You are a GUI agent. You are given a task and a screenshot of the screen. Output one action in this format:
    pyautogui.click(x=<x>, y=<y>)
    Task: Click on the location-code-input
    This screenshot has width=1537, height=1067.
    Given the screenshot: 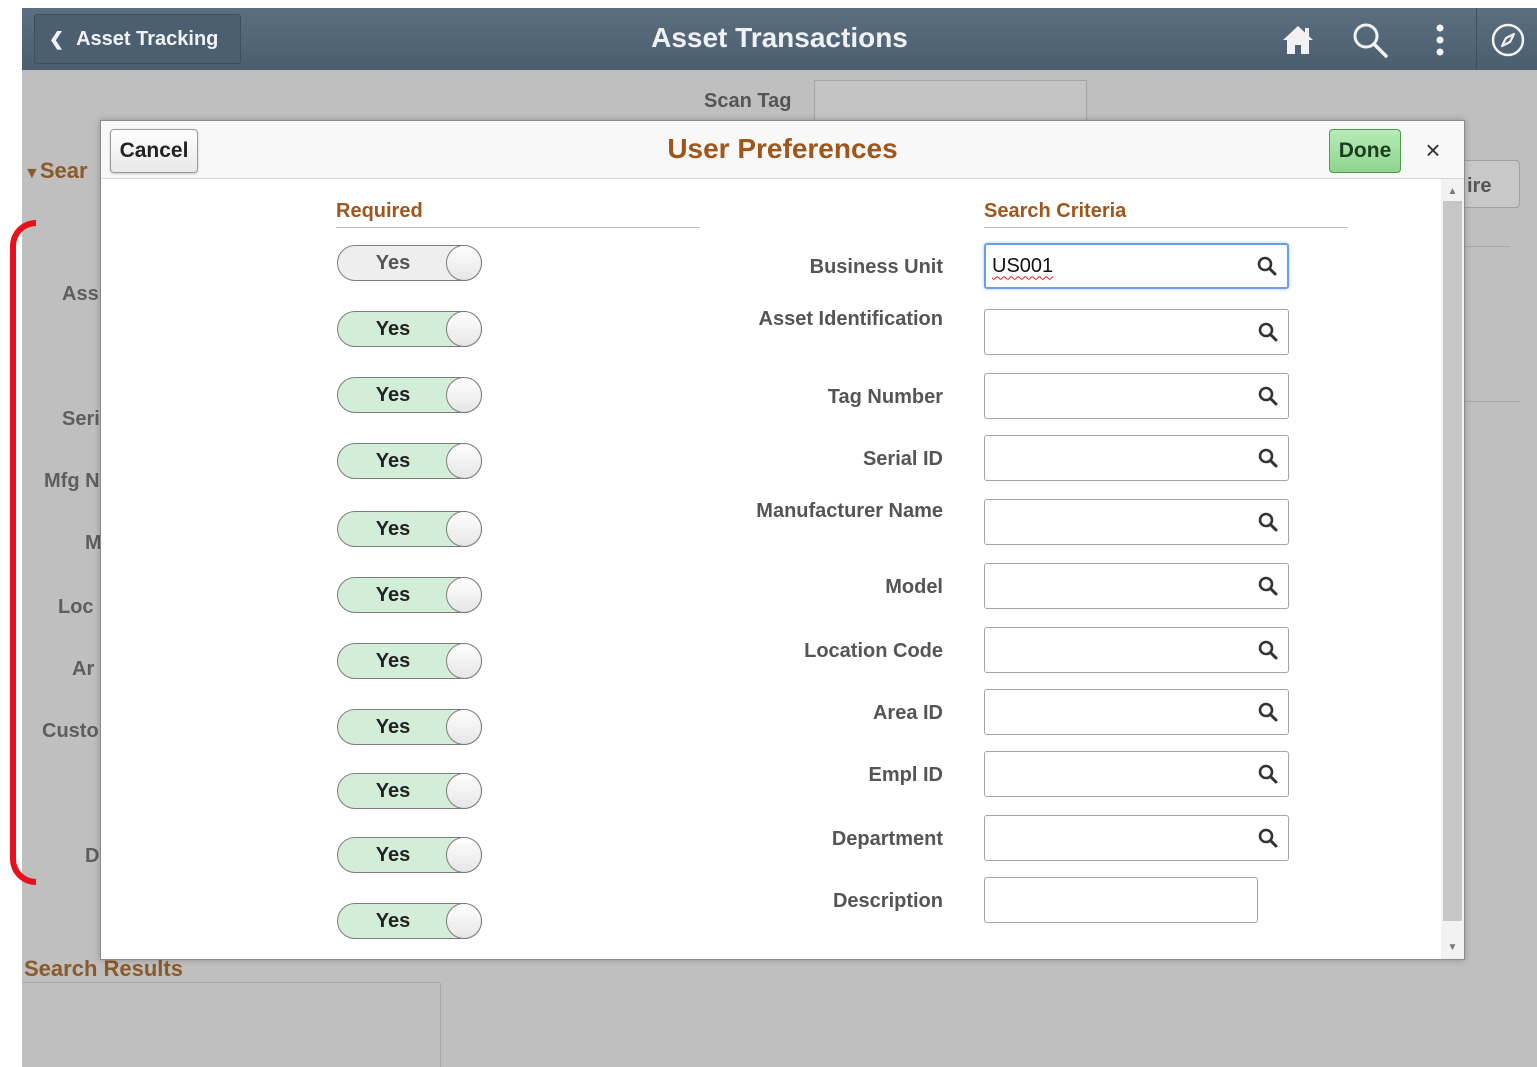 What is the action you would take?
    pyautogui.click(x=1136, y=650)
    